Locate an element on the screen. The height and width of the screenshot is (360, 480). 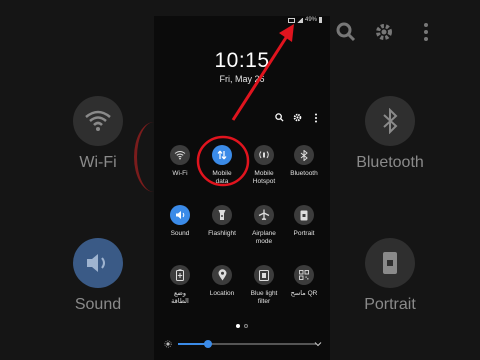
tile-label: ماسح QR is located at coordinates (304, 293).